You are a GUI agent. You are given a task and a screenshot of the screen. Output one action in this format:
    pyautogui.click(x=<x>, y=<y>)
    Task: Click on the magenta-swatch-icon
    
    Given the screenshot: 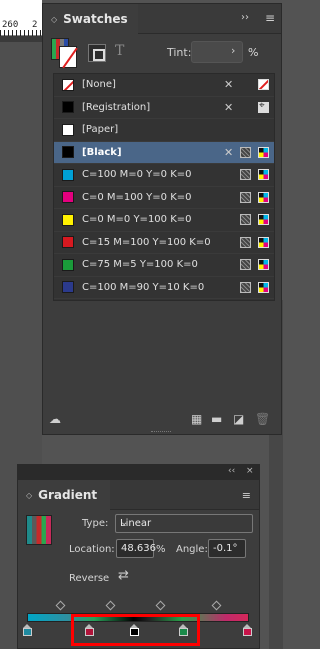 What is the action you would take?
    pyautogui.click(x=68, y=197)
    